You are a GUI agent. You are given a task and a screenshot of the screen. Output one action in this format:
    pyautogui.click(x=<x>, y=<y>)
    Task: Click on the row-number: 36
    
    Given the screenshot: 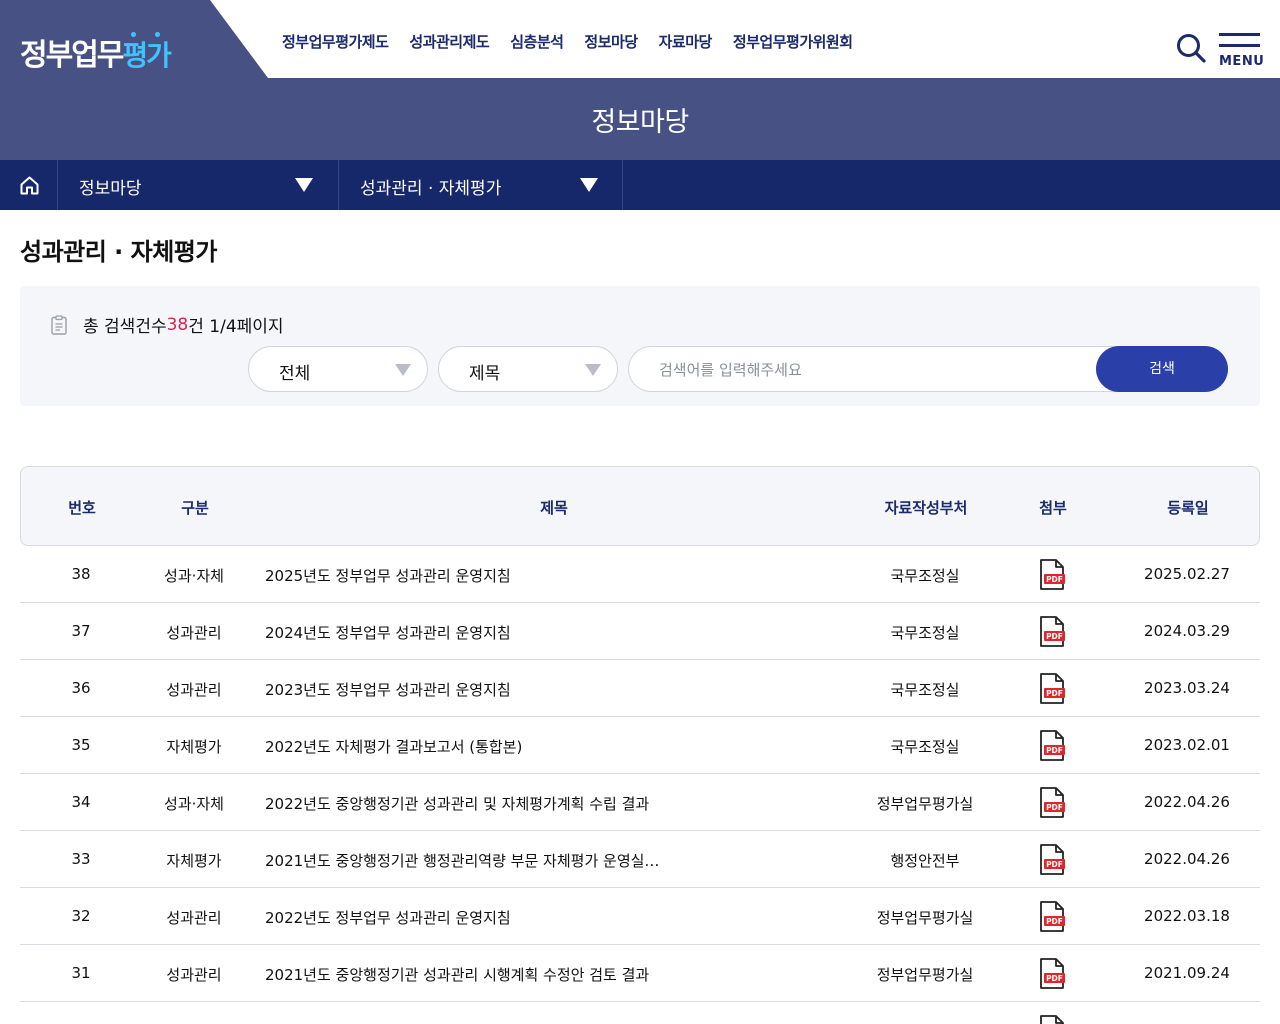 What is the action you would take?
    pyautogui.click(x=81, y=688)
    